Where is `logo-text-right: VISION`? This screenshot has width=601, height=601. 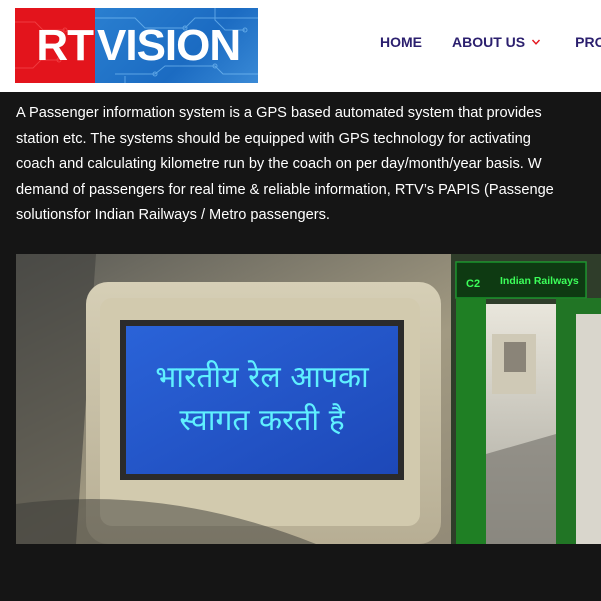 logo-text-right: VISION is located at coordinates (169, 45).